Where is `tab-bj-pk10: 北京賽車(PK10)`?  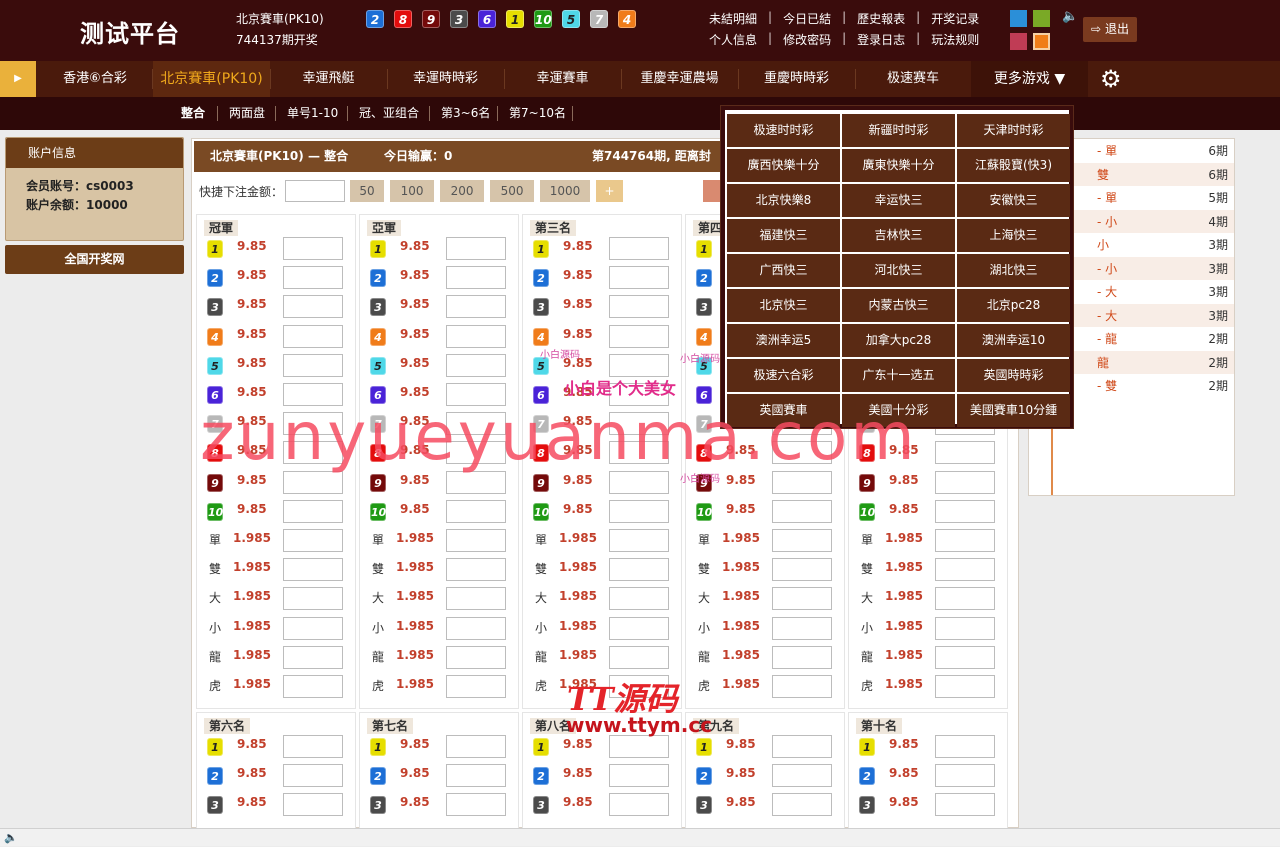
tab-bj-pk10: 北京賽車(PK10) is located at coordinates (211, 79).